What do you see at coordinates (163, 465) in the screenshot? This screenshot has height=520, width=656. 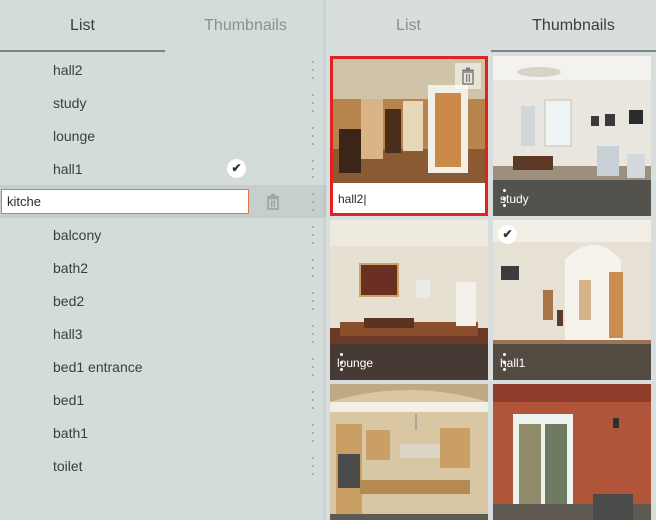 I see `list-item: toilet` at bounding box center [163, 465].